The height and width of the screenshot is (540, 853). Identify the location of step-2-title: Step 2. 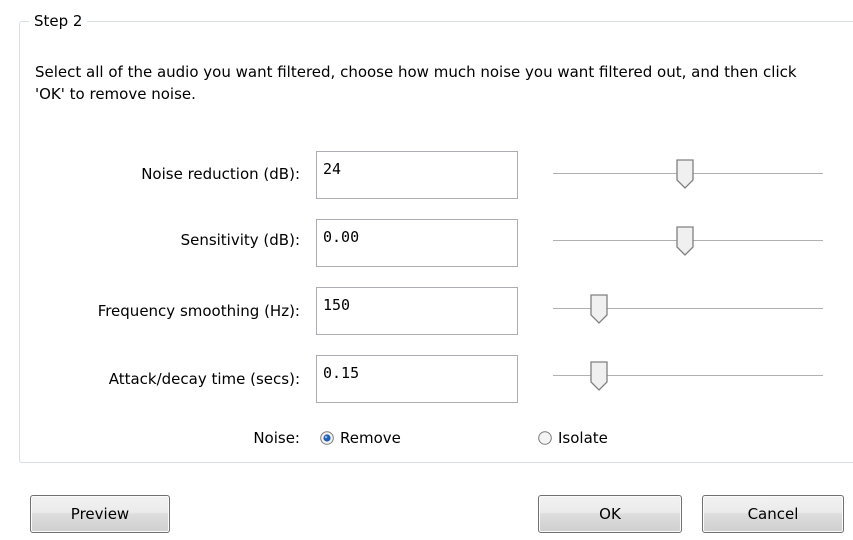
(58, 21).